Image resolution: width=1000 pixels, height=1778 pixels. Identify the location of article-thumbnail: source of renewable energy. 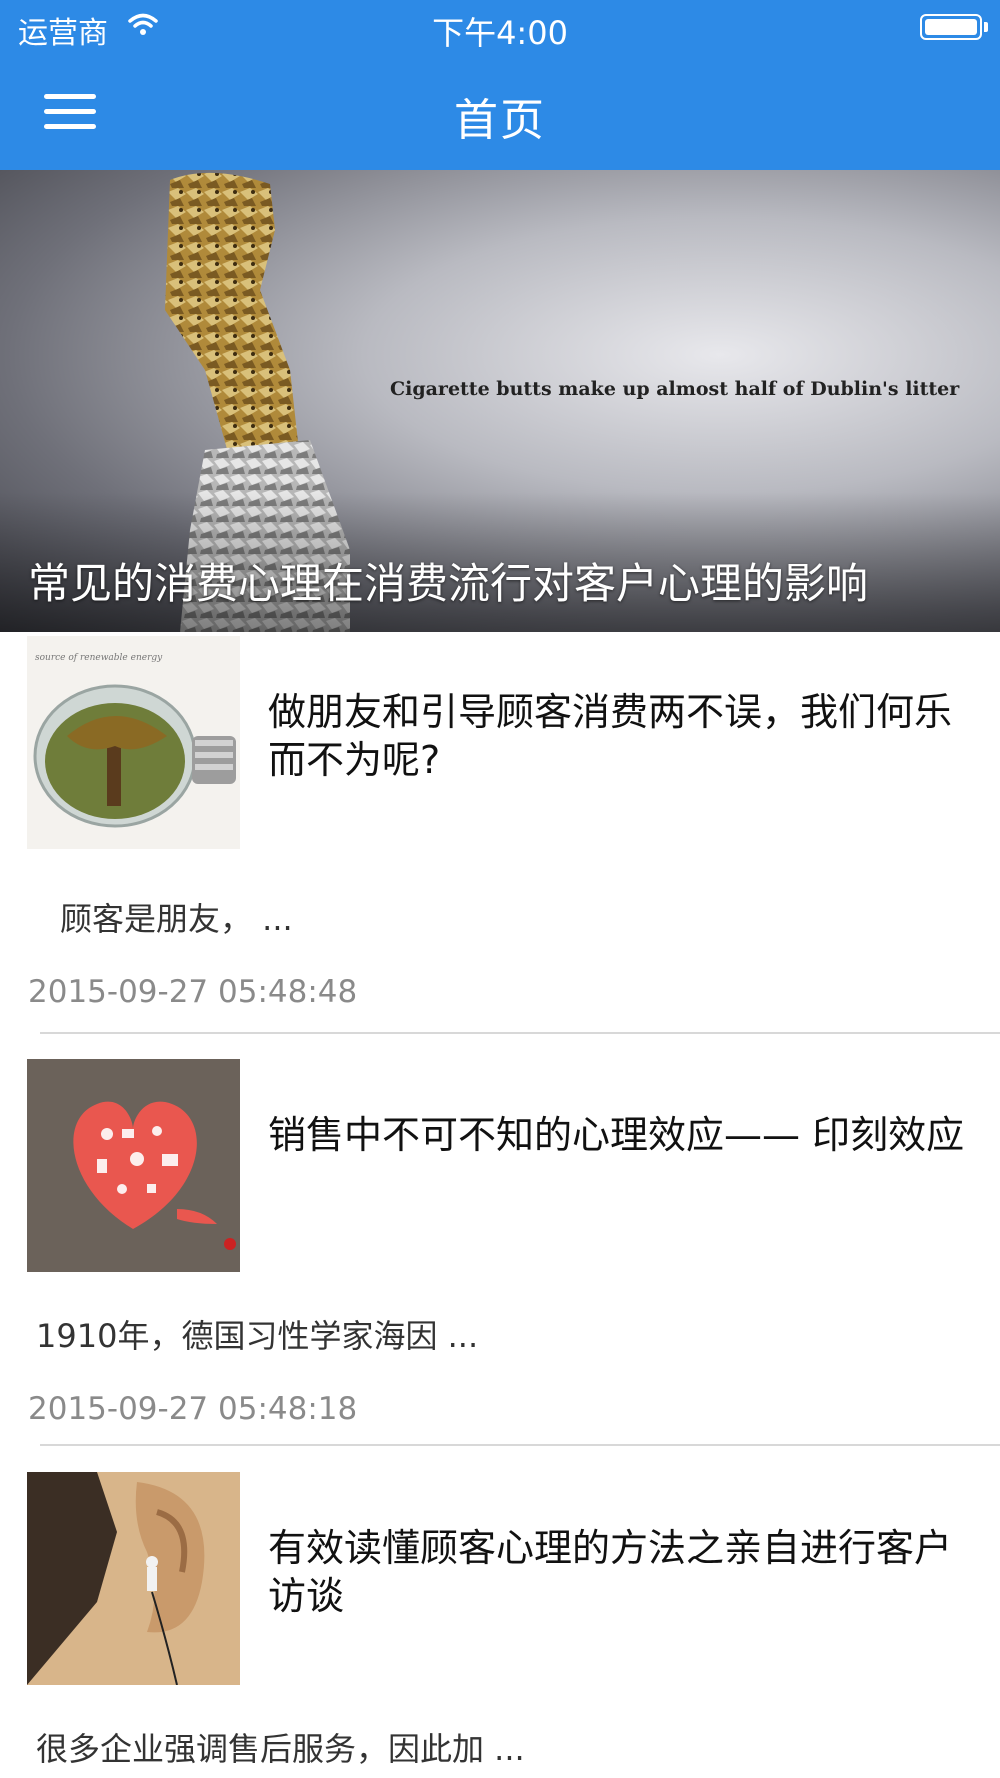
(133, 742).